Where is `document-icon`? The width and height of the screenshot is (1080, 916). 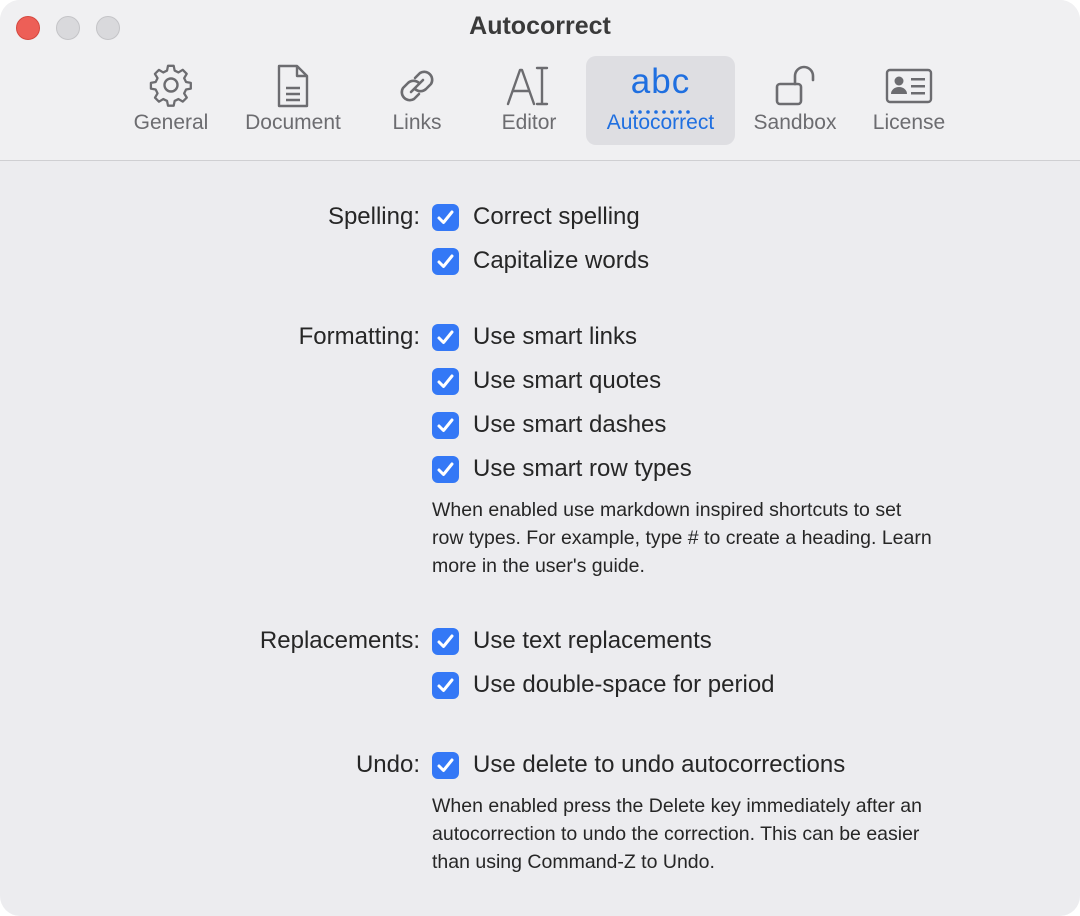 document-icon is located at coordinates (293, 86).